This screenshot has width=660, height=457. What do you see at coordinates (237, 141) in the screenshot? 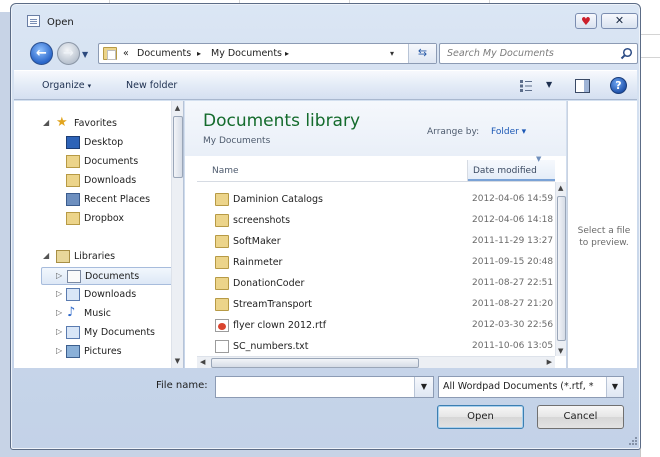
I see `library-subtitle: My Documents` at bounding box center [237, 141].